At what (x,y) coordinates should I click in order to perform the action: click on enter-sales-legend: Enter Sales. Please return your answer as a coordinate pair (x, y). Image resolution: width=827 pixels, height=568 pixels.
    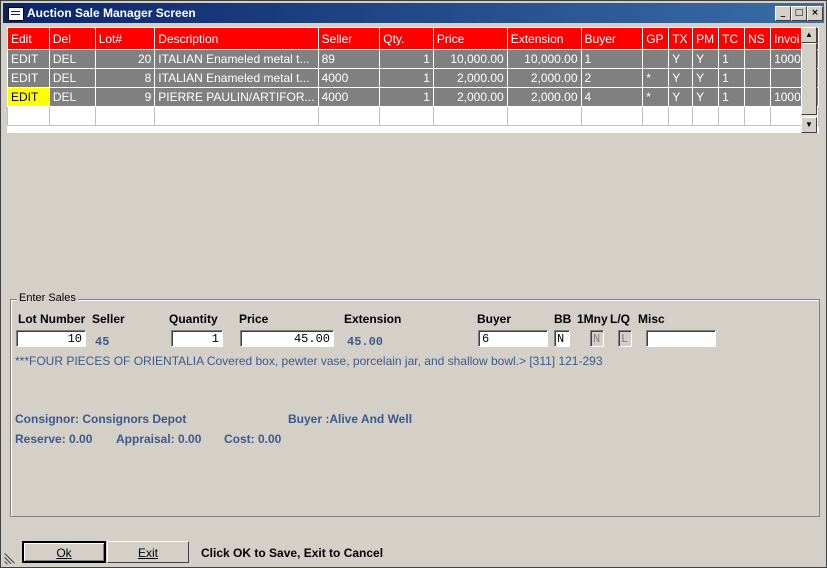
    Looking at the image, I should click on (47, 298).